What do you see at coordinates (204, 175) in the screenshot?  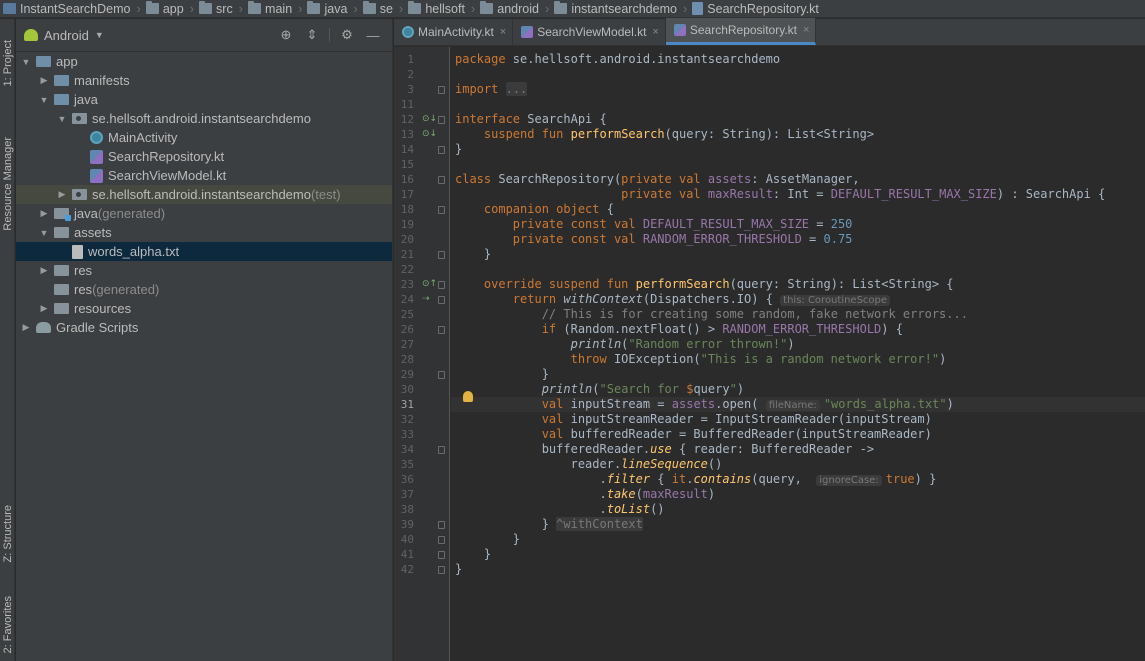 I see `tree-item: SearchViewModel.kt` at bounding box center [204, 175].